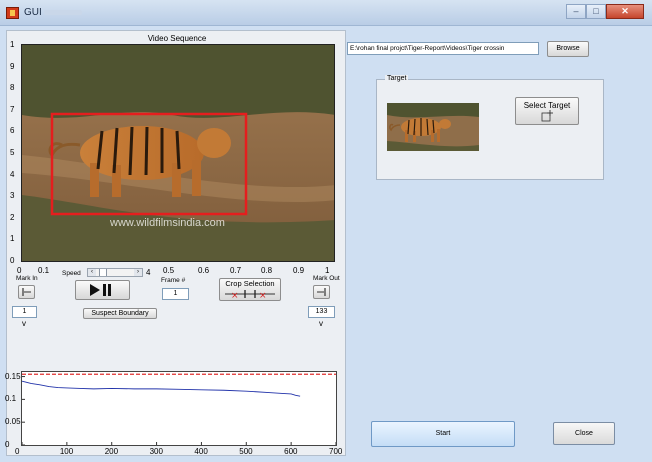 The height and width of the screenshot is (462, 652). What do you see at coordinates (63, 12) in the screenshot?
I see `title-extra` at bounding box center [63, 12].